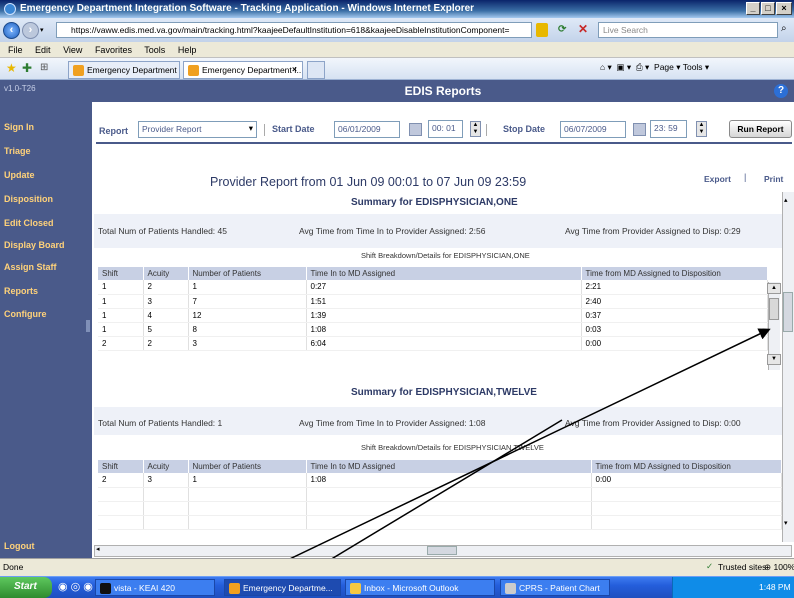  Describe the element at coordinates (768, 567) in the screenshot. I see `zoom-icon: ⊕` at that location.